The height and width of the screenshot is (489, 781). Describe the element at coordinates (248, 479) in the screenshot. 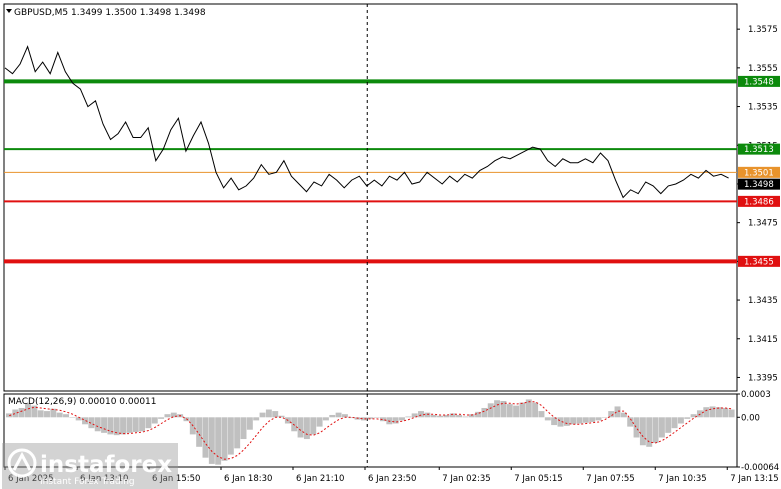

I see `time-tick-label: 6 Jan 18:30` at that location.